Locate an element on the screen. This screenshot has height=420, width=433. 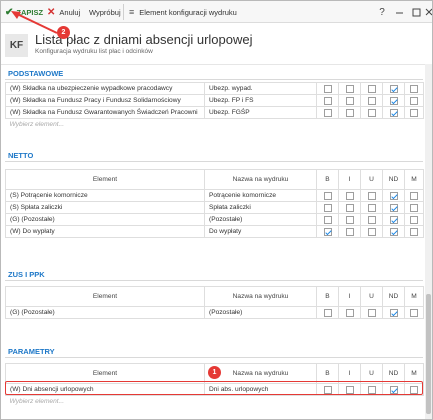
scrollbar-thumb is located at coordinates (428, 354).